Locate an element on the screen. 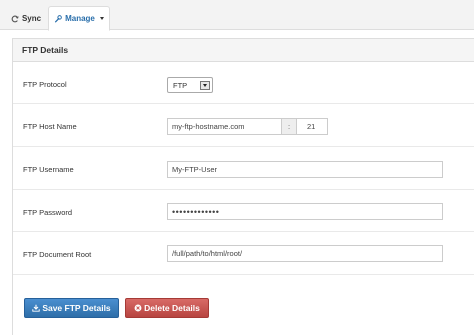  wrench-icon is located at coordinates (58, 18).